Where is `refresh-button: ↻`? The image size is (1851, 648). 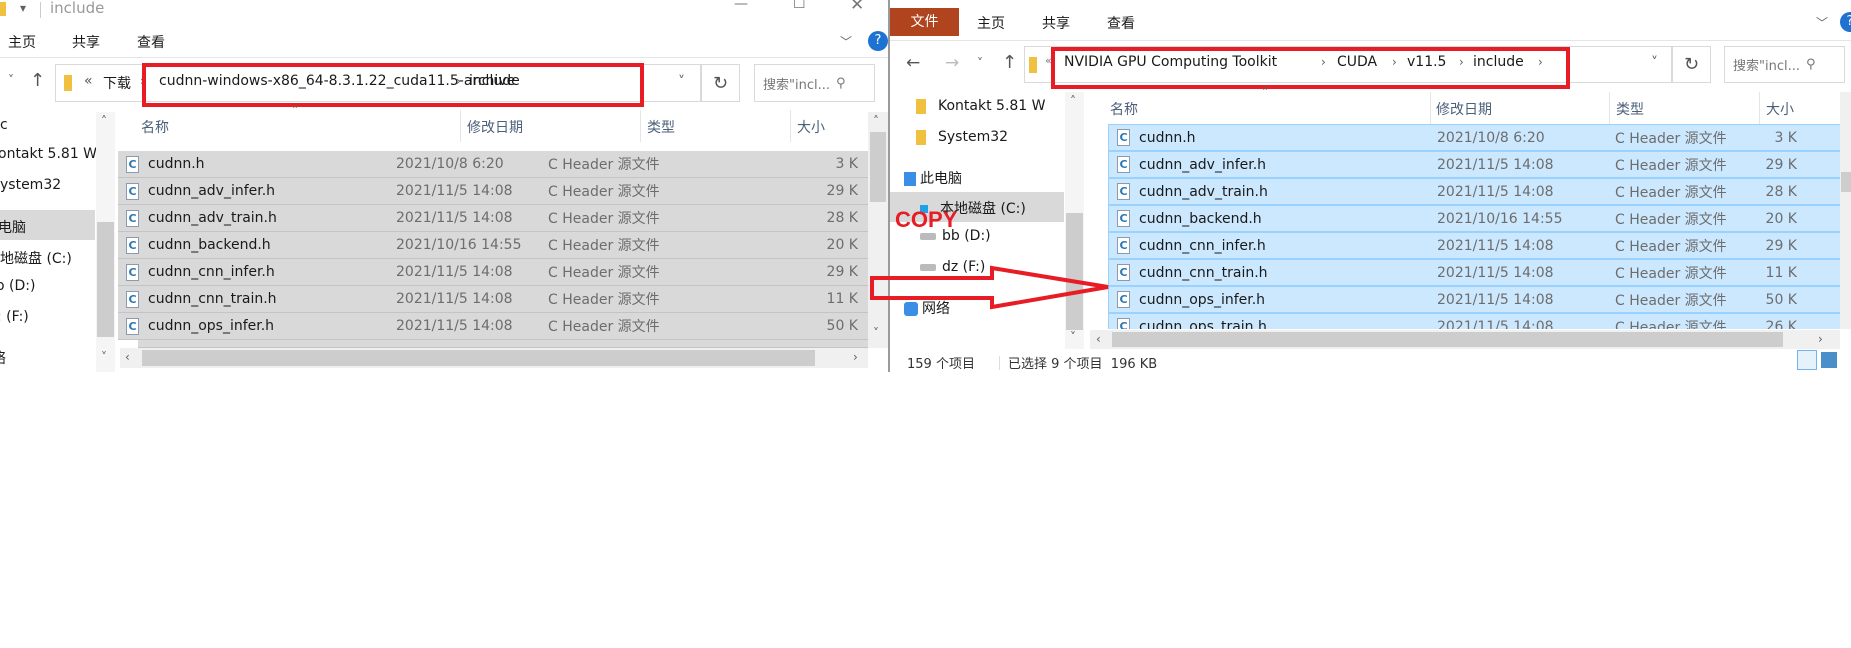 refresh-button: ↻ is located at coordinates (720, 83).